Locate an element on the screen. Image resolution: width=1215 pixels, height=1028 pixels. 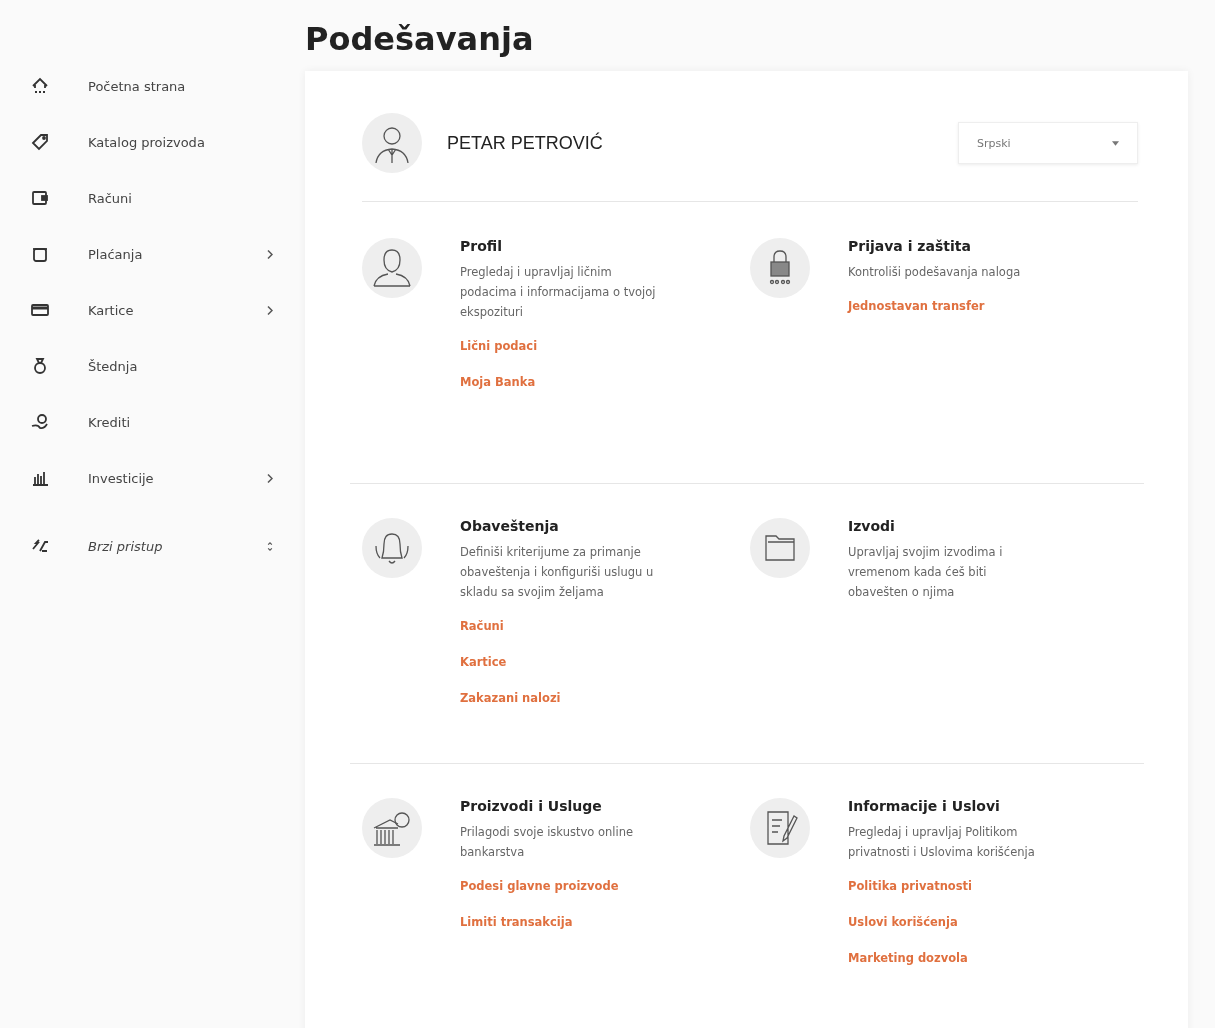
section-link: Kartice is located at coordinates (560, 662).